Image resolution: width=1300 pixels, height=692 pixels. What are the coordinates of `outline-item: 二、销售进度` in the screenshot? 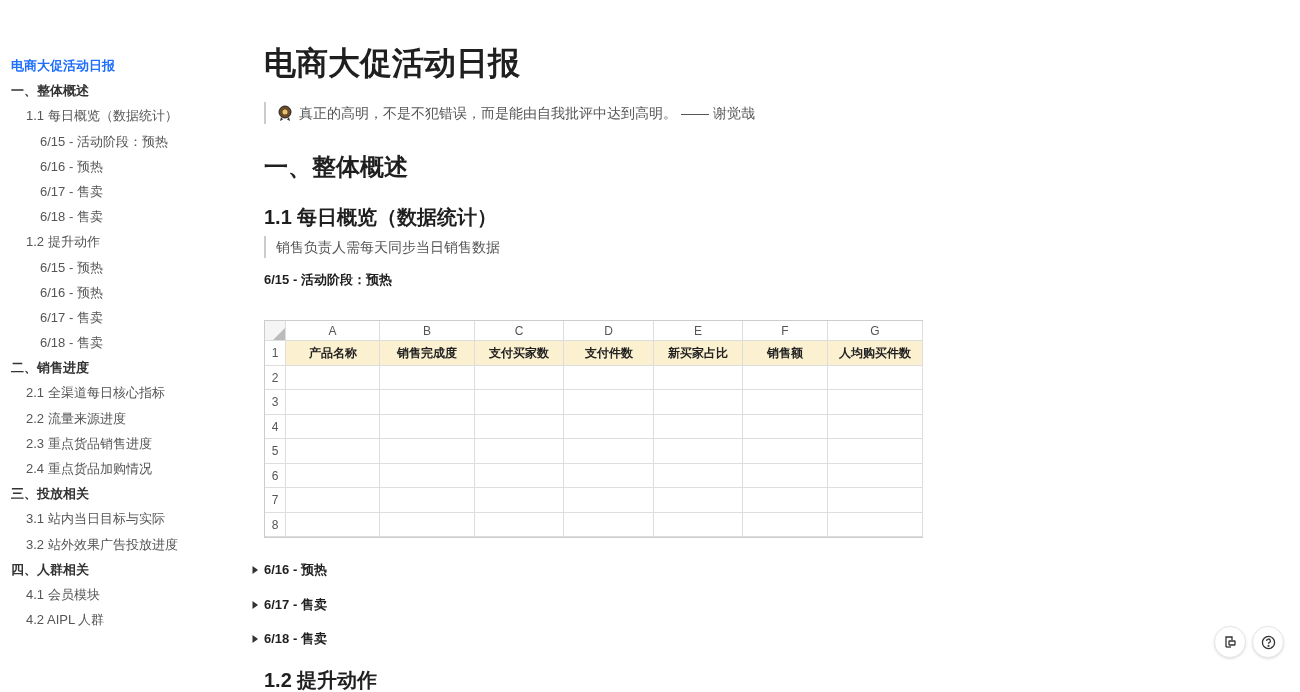 It's located at (125, 368).